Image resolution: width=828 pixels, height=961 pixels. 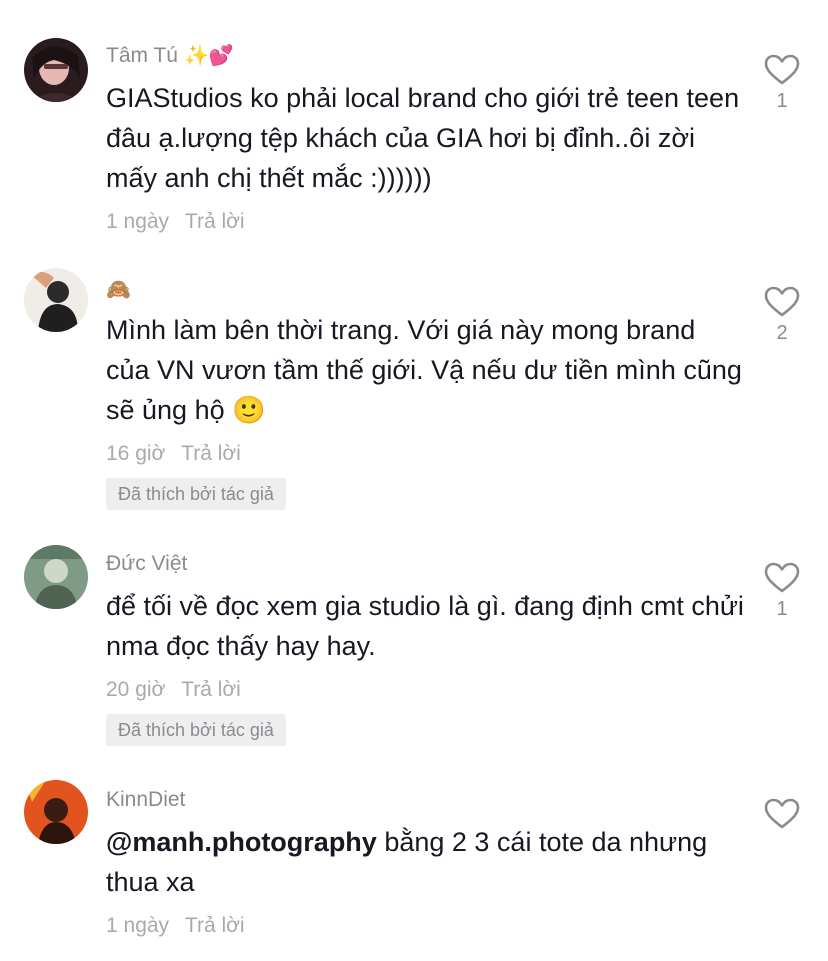 What do you see at coordinates (241, 842) in the screenshot?
I see `mention-link: @manh.photography` at bounding box center [241, 842].